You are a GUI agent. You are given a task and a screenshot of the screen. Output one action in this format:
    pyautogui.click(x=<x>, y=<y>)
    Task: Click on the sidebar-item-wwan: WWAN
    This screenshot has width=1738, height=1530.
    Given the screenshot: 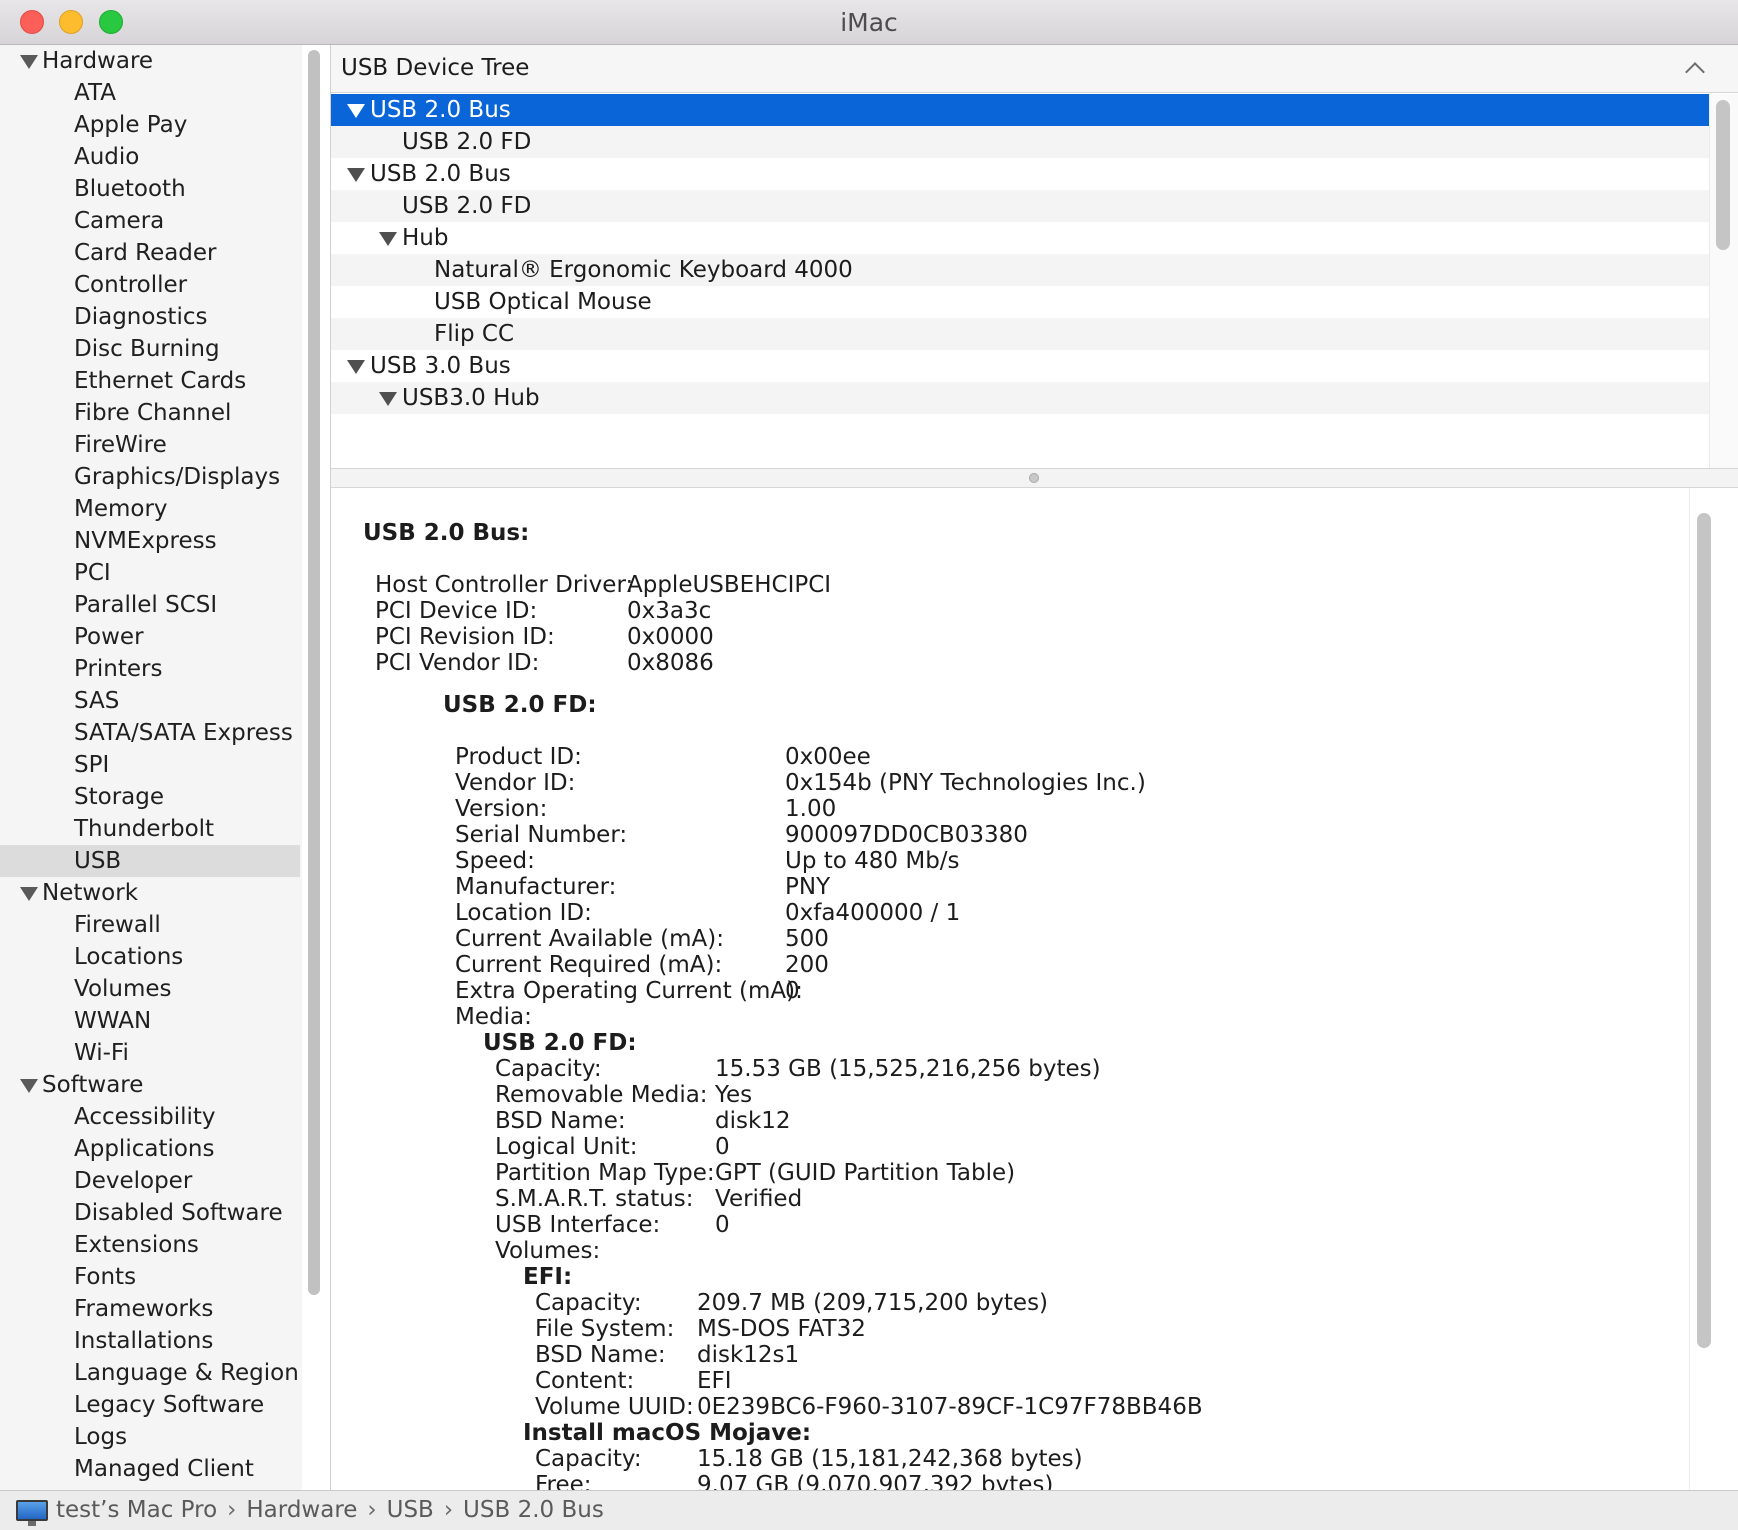 What is the action you would take?
    pyautogui.click(x=150, y=1021)
    